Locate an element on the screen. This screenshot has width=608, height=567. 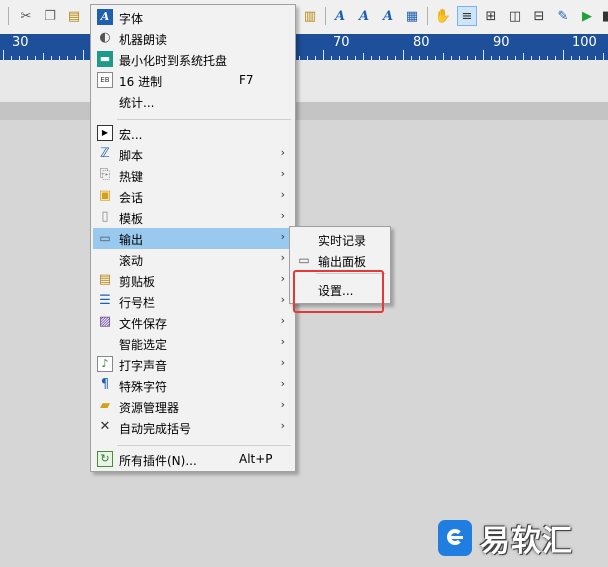
more-icon: ■ is located at coordinates (603, 16).